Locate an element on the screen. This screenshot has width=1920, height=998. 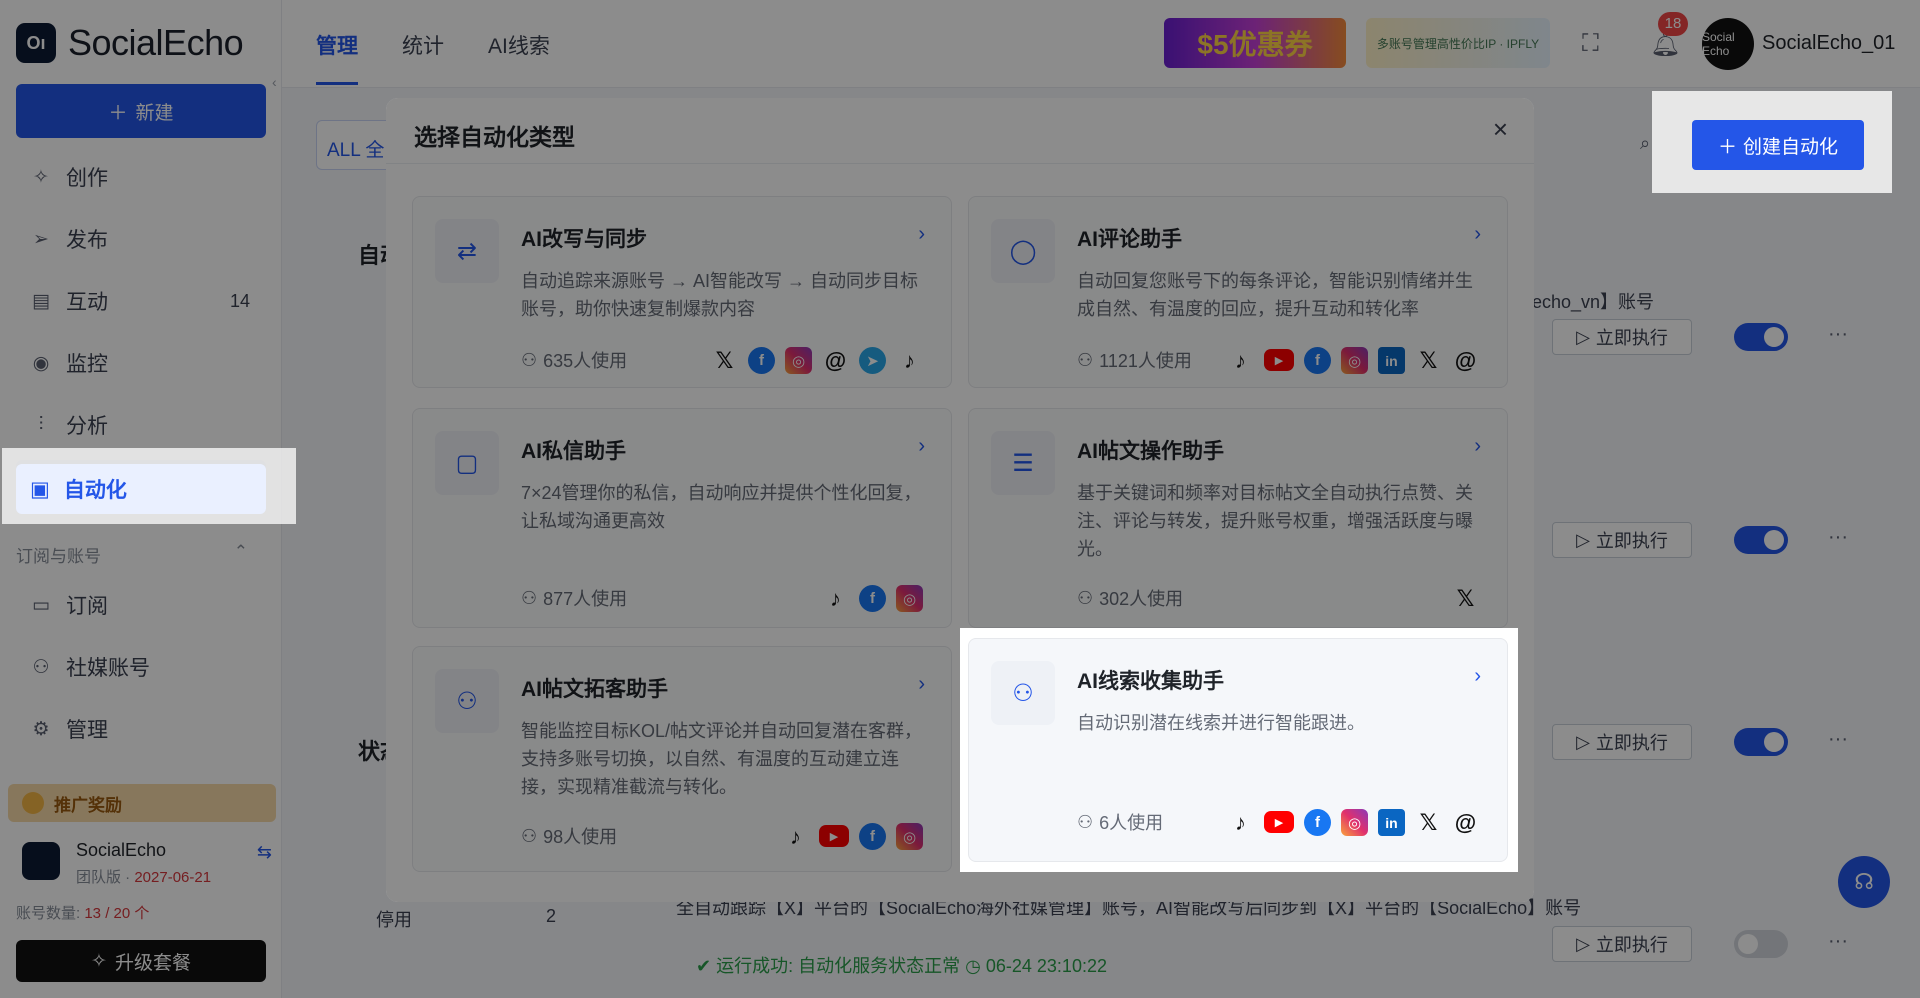
users-icon: ⚇ is located at coordinates (1085, 821).